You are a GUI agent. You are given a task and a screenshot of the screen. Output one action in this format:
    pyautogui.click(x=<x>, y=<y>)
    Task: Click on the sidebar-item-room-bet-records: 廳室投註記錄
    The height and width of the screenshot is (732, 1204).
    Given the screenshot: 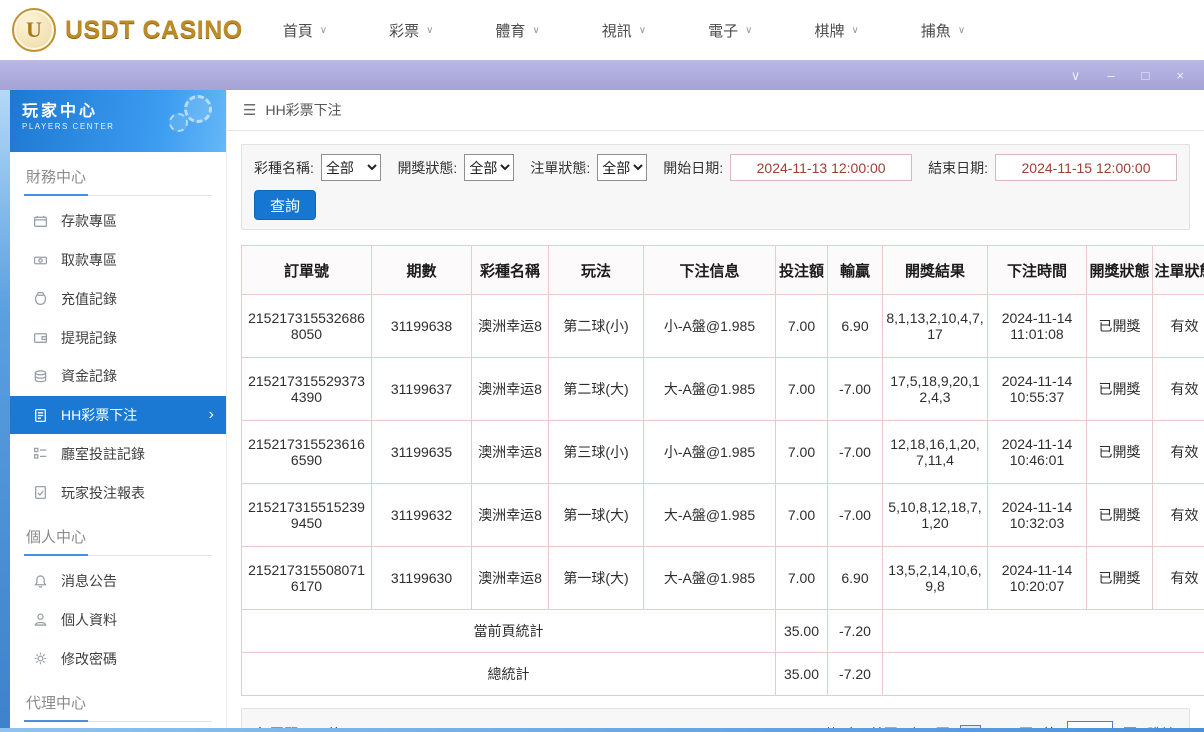 What is the action you would take?
    pyautogui.click(x=118, y=453)
    